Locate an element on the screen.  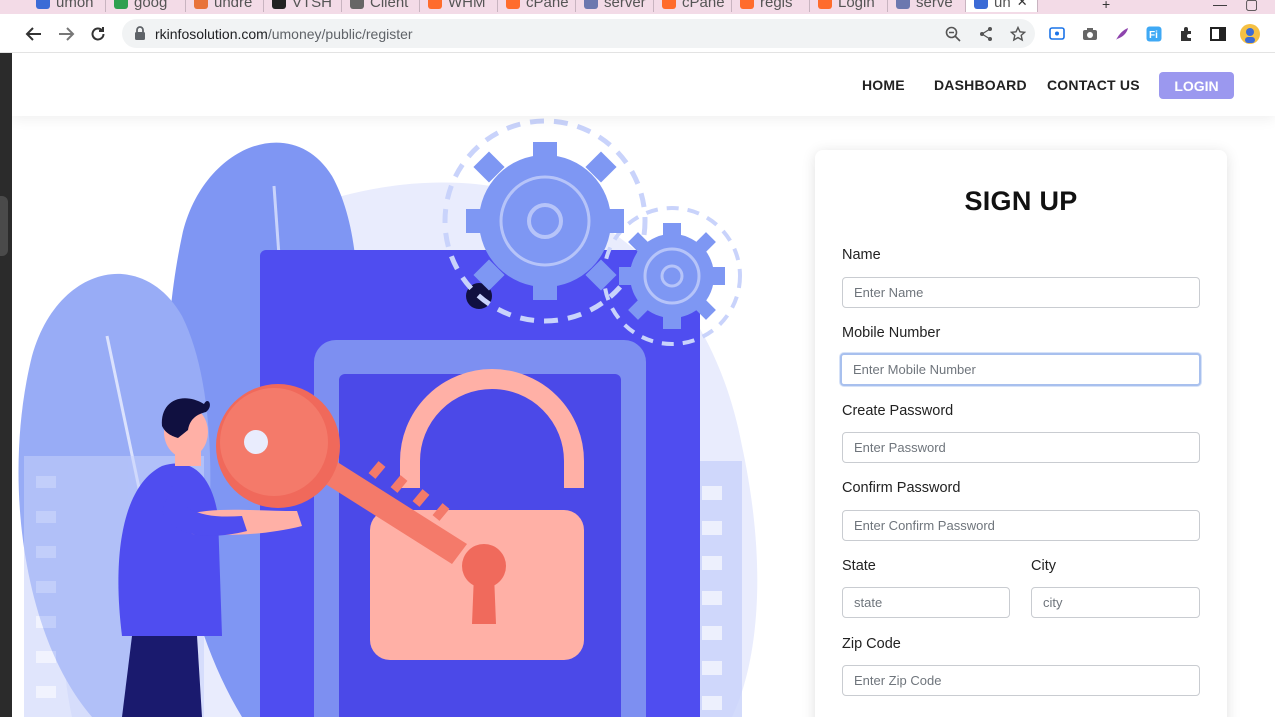
browser-tab: un ✕ is located at coordinates (1002, 6).